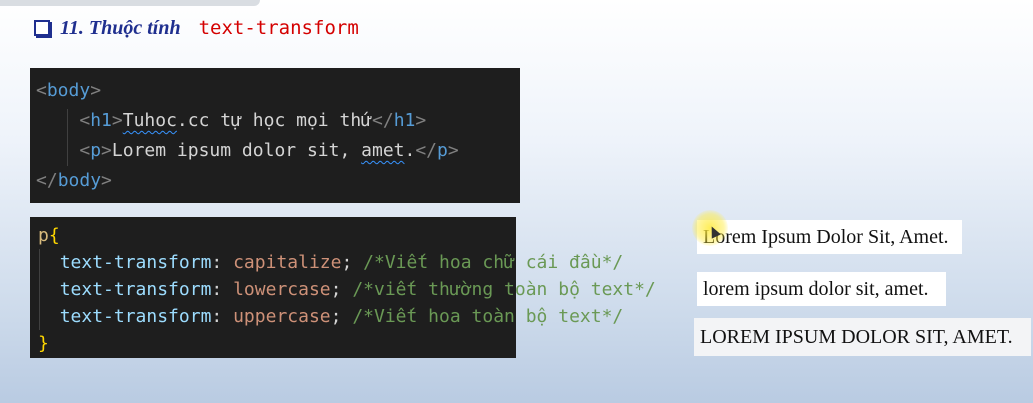 The image size is (1033, 403). I want to click on heading-code: text-transform, so click(278, 28).